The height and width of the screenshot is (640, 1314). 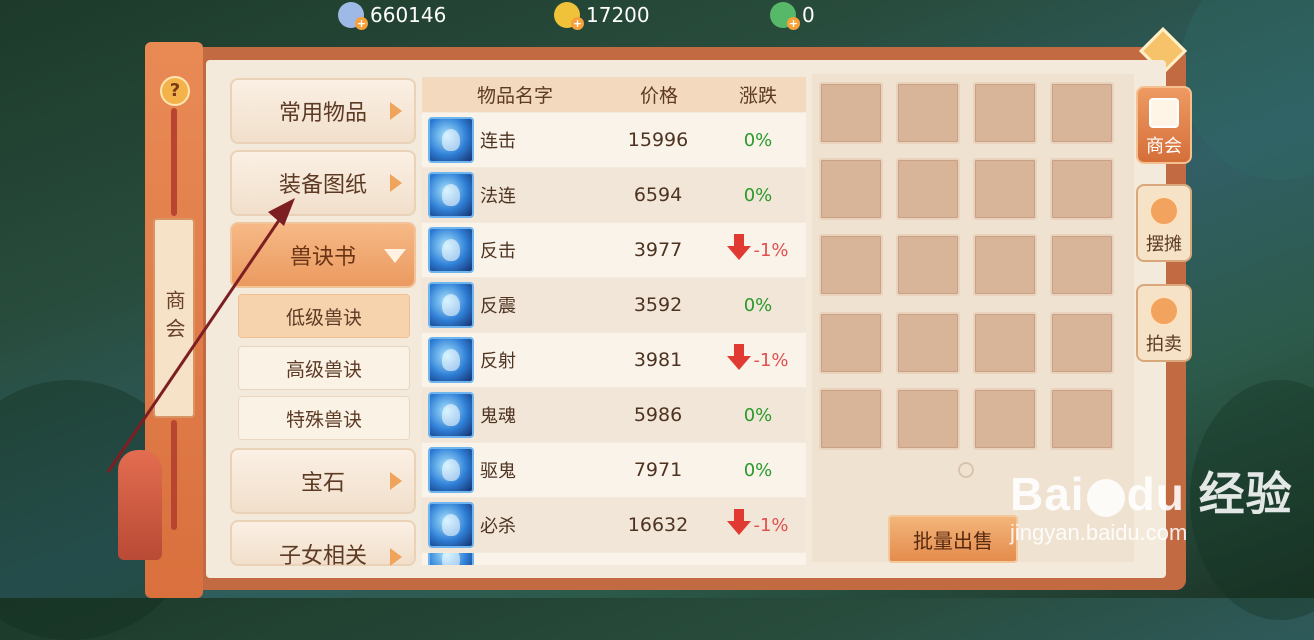 What do you see at coordinates (1155, 494) in the screenshot?
I see `watermark-logo-text: du` at bounding box center [1155, 494].